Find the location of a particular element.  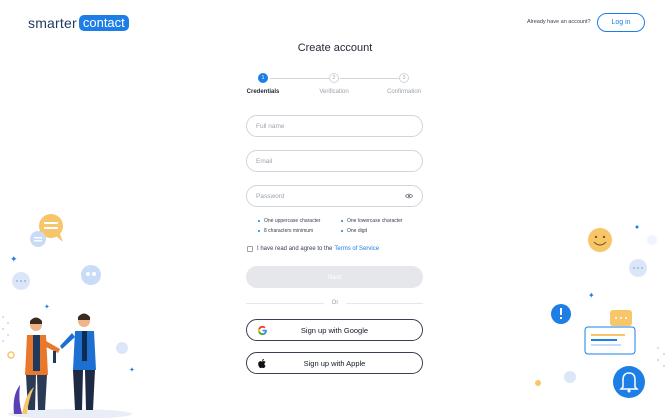

logo: smarter contact is located at coordinates (78, 23).